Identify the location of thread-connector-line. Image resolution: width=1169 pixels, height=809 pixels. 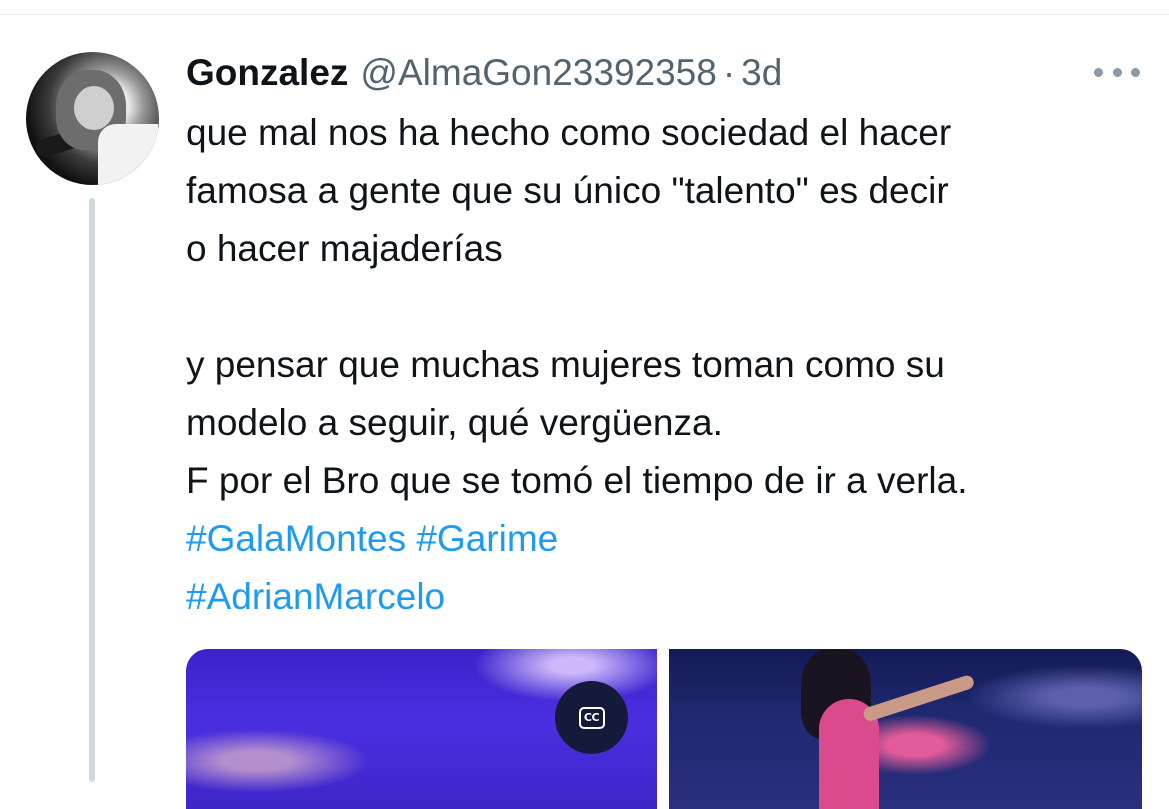
(92, 490).